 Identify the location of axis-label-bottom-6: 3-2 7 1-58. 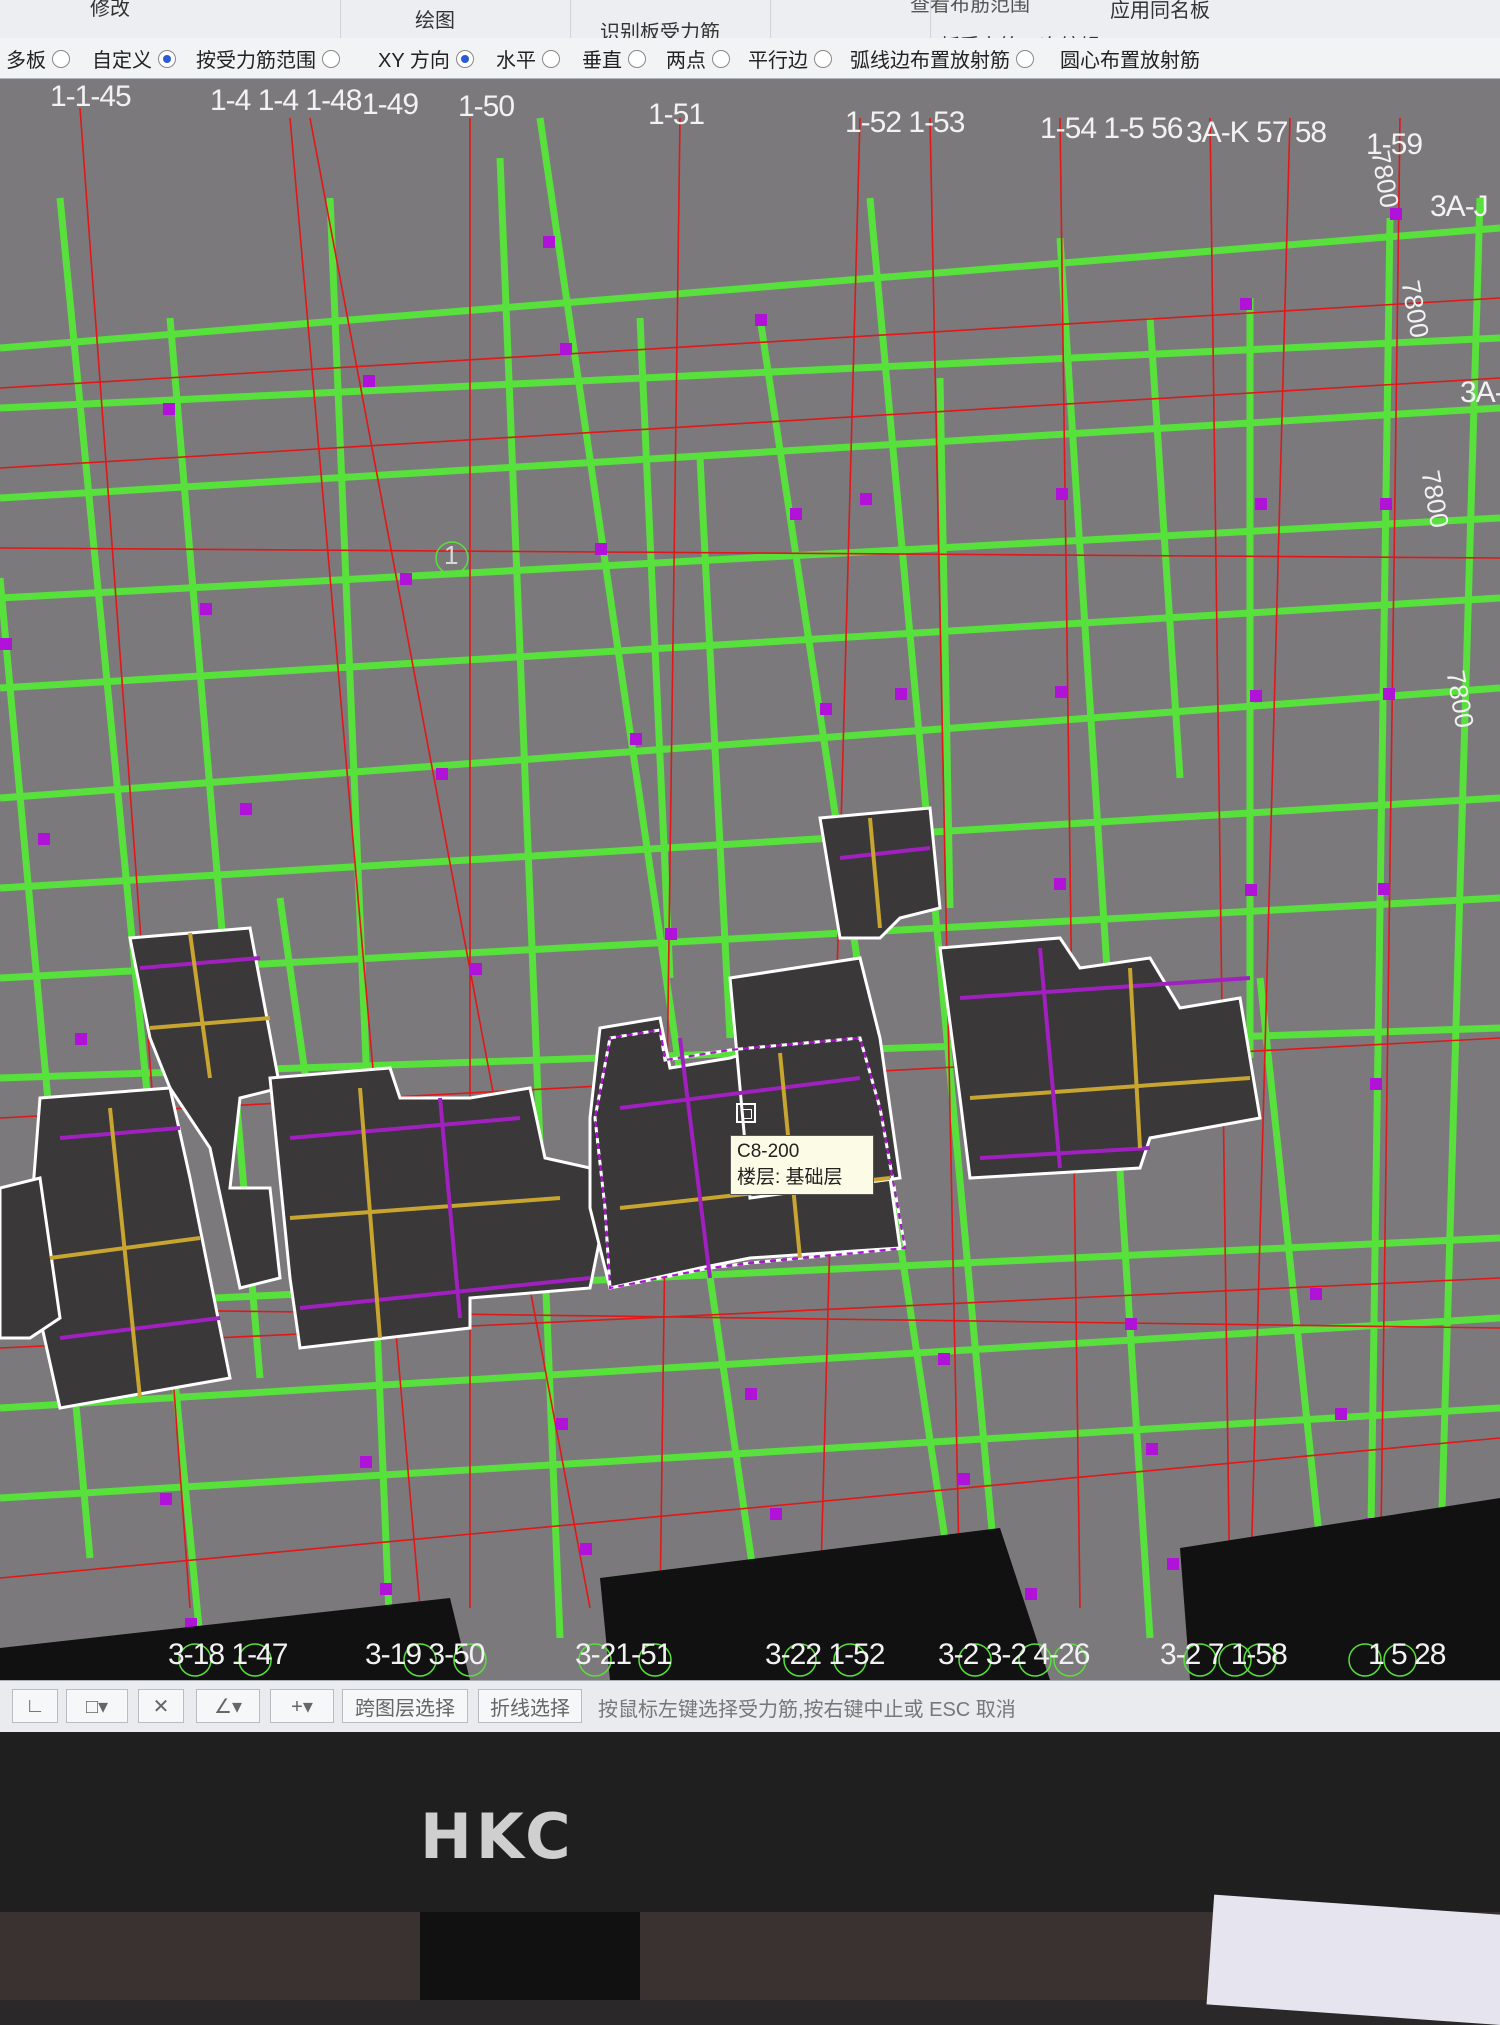
(1224, 1654).